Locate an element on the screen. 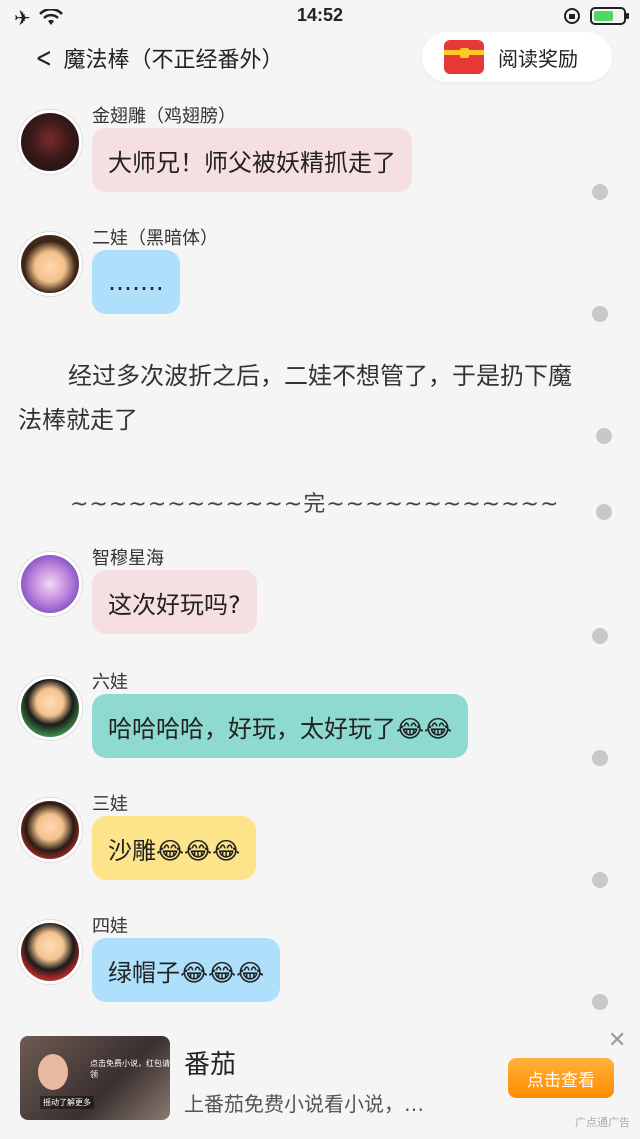  status-bar: ✈ 14:52 is located at coordinates (320, 17).